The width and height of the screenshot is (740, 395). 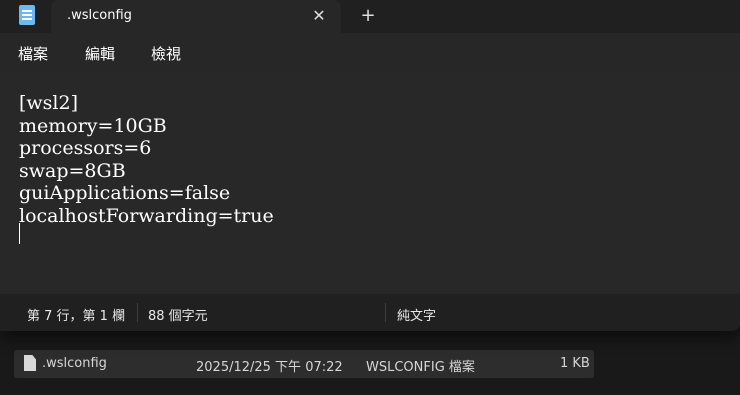 What do you see at coordinates (146, 215) in the screenshot?
I see `editor-line: localhostForwarding=true` at bounding box center [146, 215].